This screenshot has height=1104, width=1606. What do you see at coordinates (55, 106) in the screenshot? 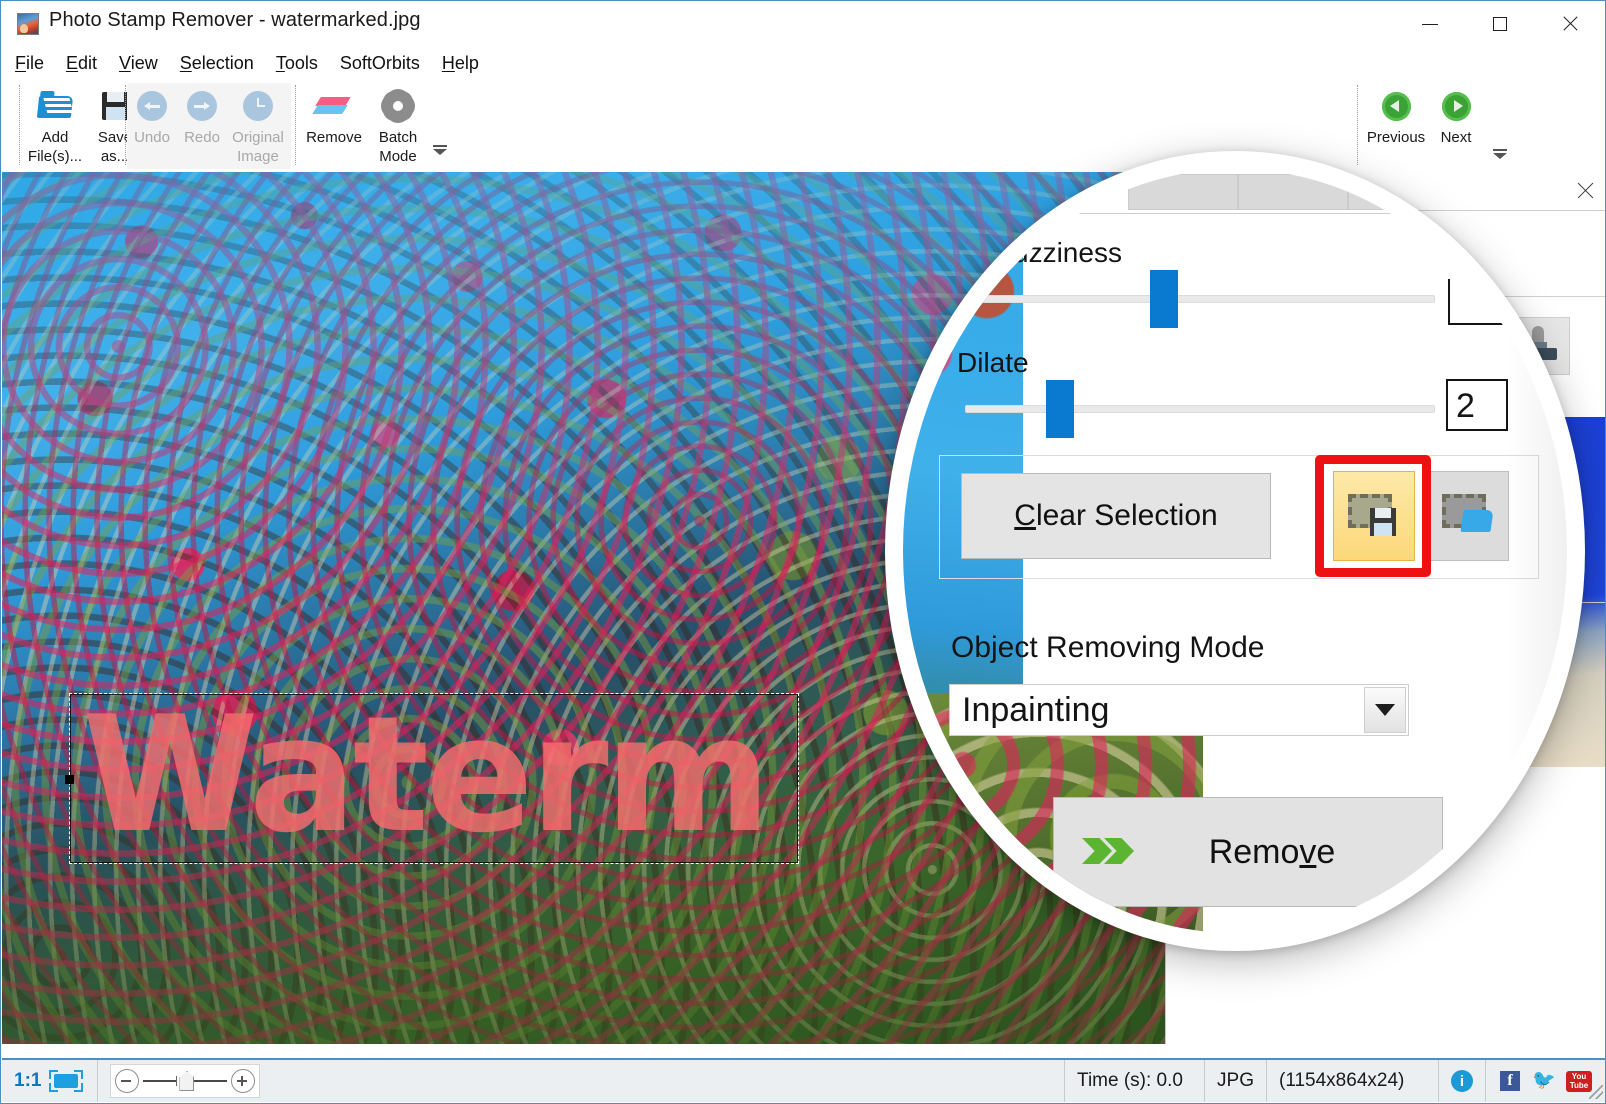
I see `open-folder-icon` at bounding box center [55, 106].